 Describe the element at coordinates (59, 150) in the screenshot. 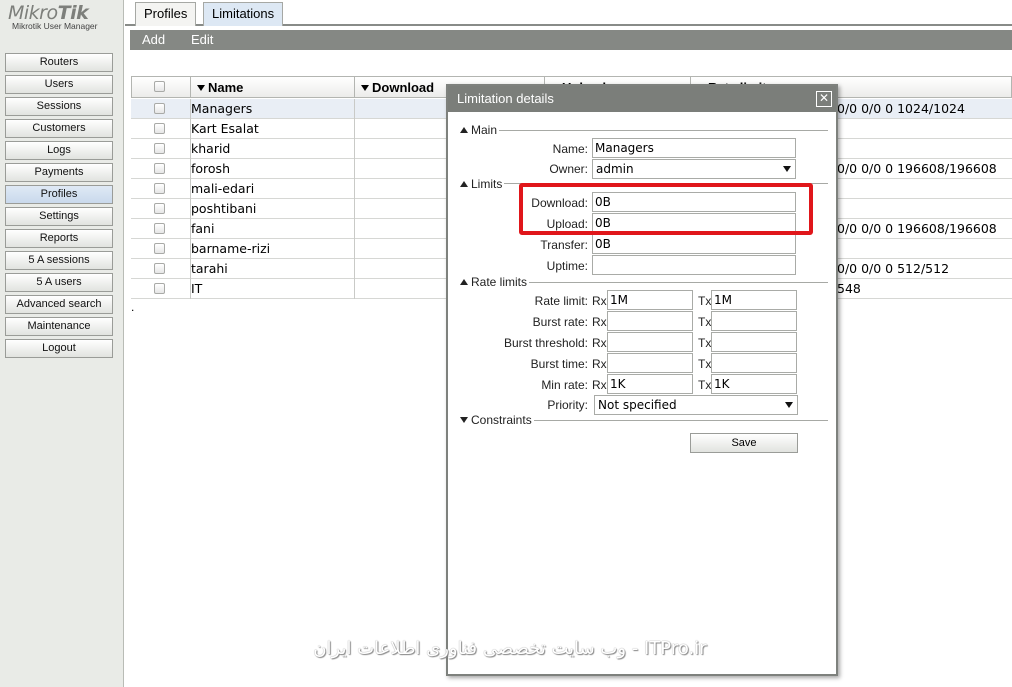

I see `nav-logs: Logs` at that location.